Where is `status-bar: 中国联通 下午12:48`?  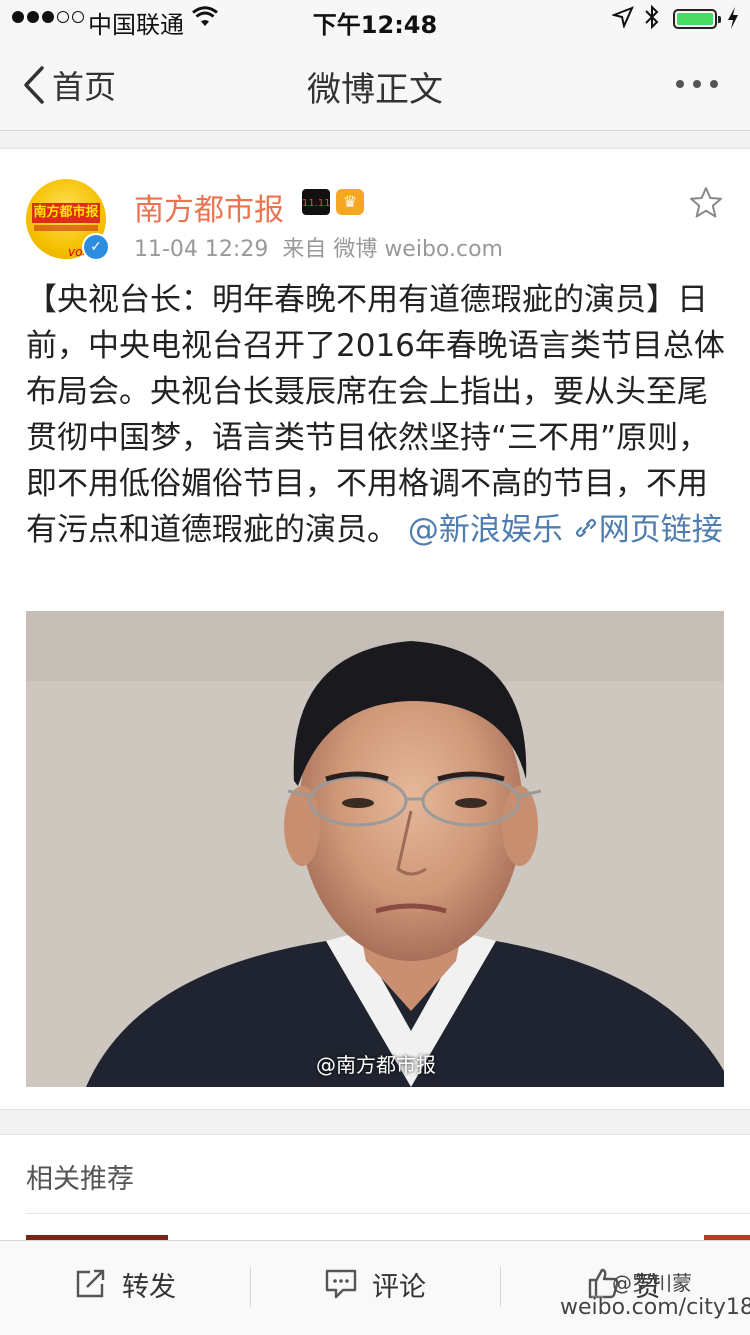
status-bar: 中国联通 下午12:48 is located at coordinates (375, 20).